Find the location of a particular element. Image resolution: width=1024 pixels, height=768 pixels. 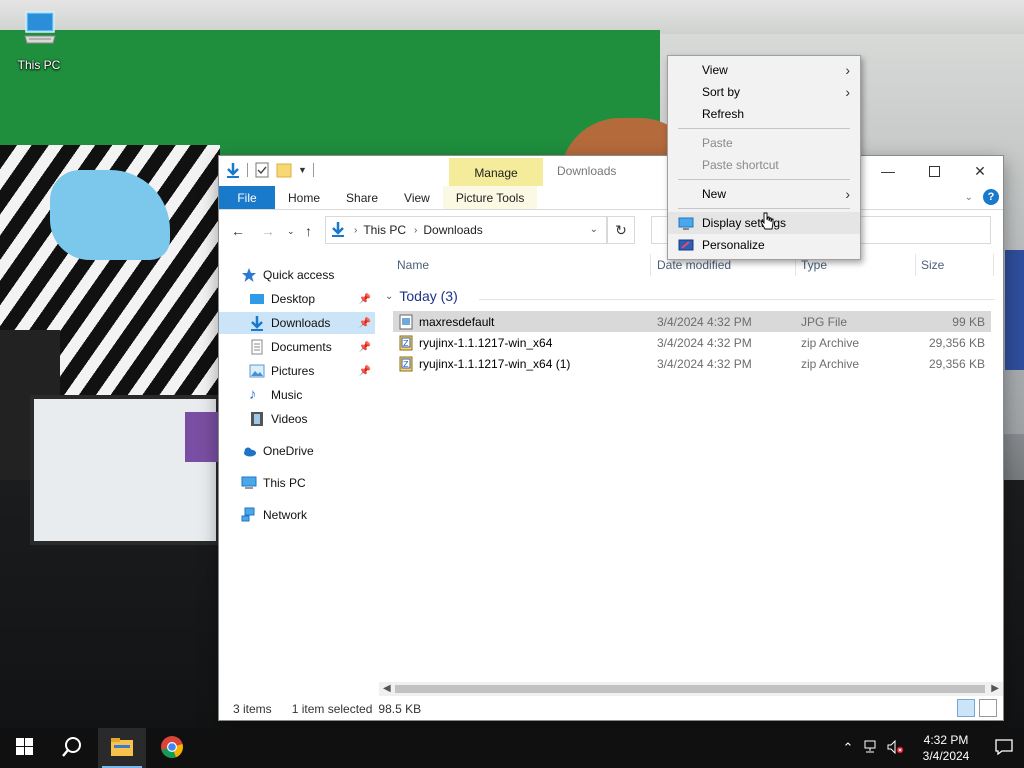

manage-context-tab: Manage is located at coordinates (496, 172).